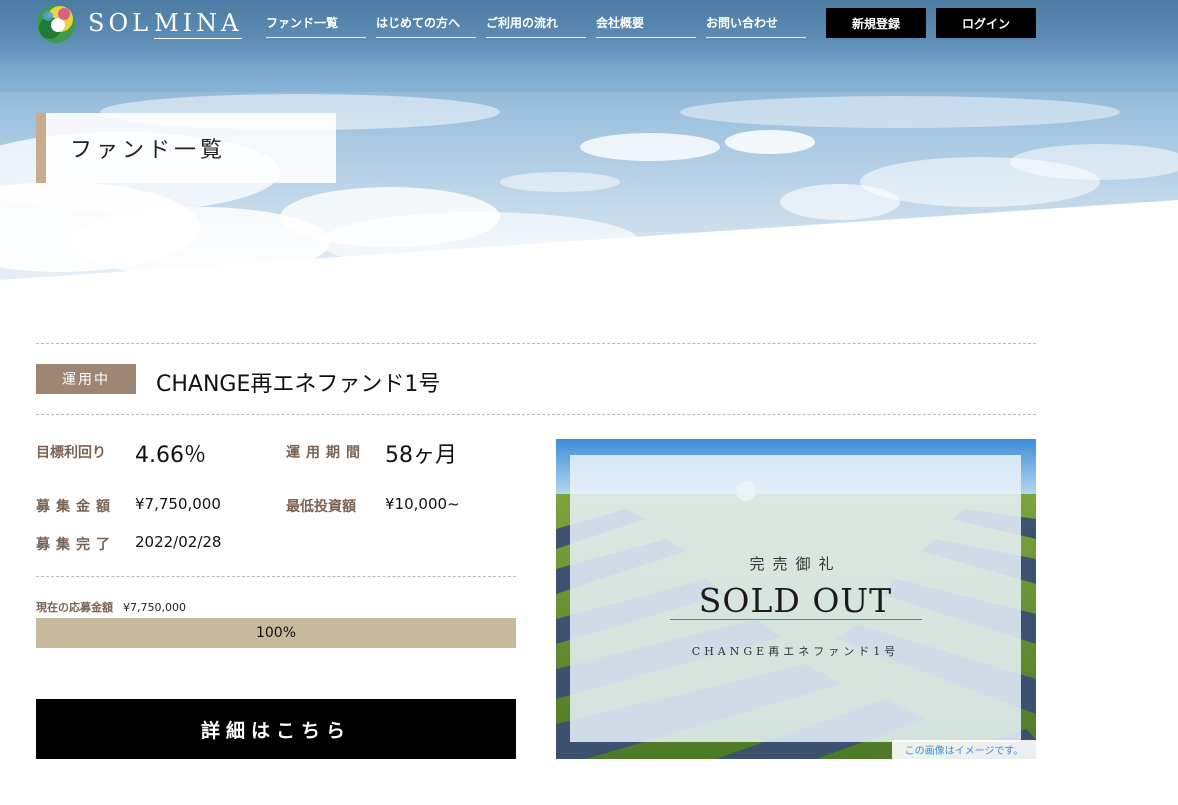 This screenshot has width=1178, height=805. I want to click on target-yield-label: 目標利回り, so click(71, 453).